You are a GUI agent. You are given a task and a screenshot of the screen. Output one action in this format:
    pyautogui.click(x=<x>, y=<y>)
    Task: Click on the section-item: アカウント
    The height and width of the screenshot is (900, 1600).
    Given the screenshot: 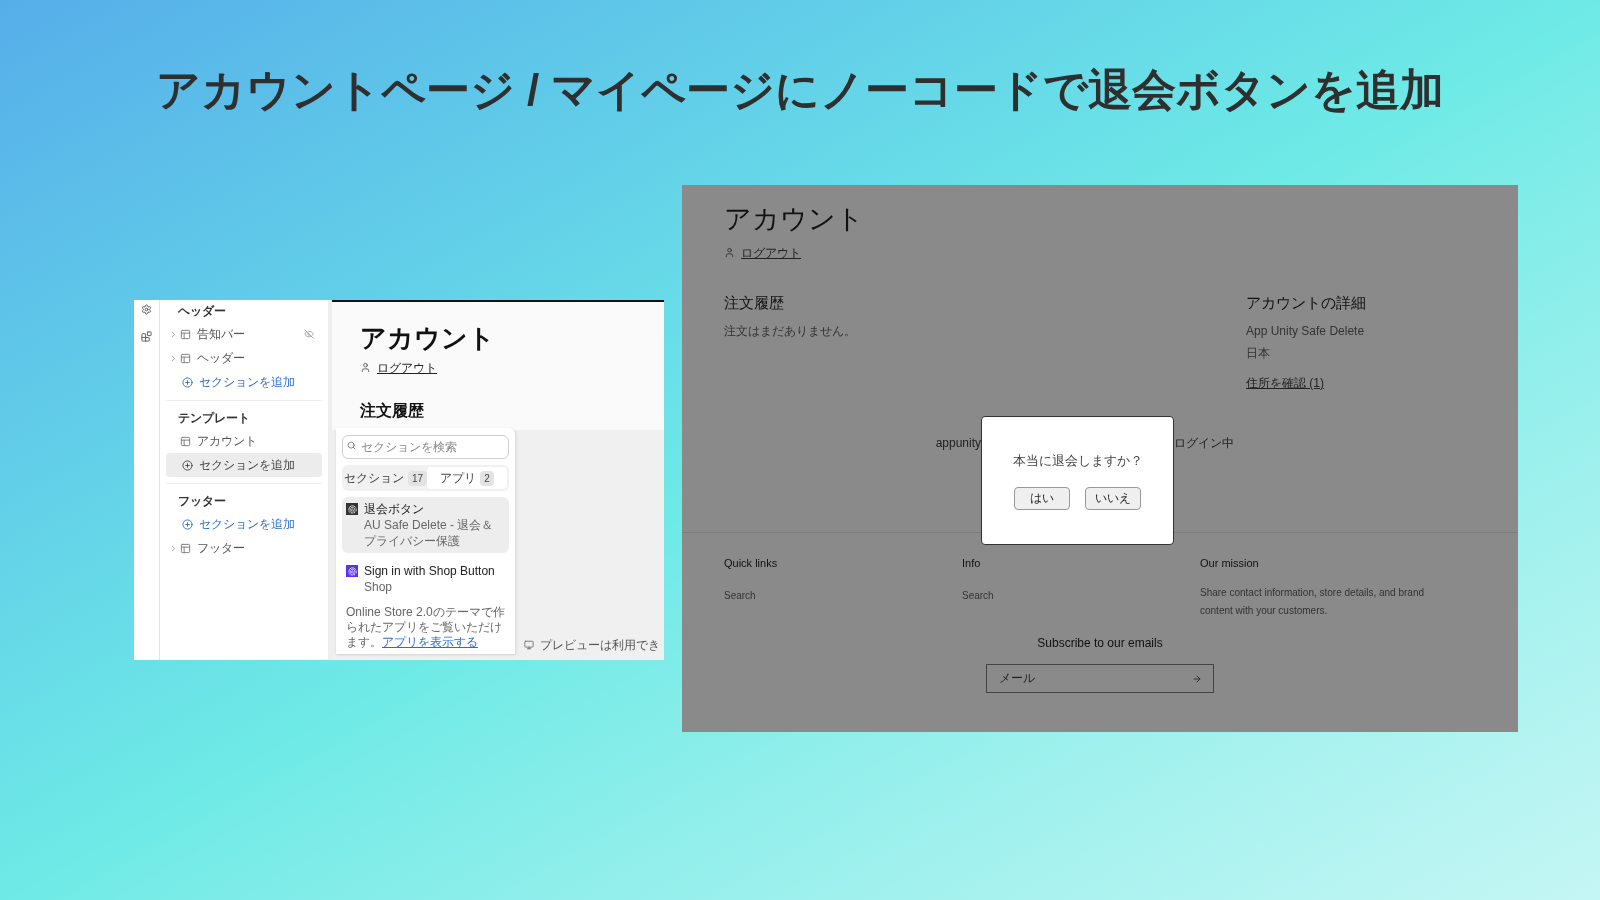 What is the action you would take?
    pyautogui.click(x=244, y=441)
    